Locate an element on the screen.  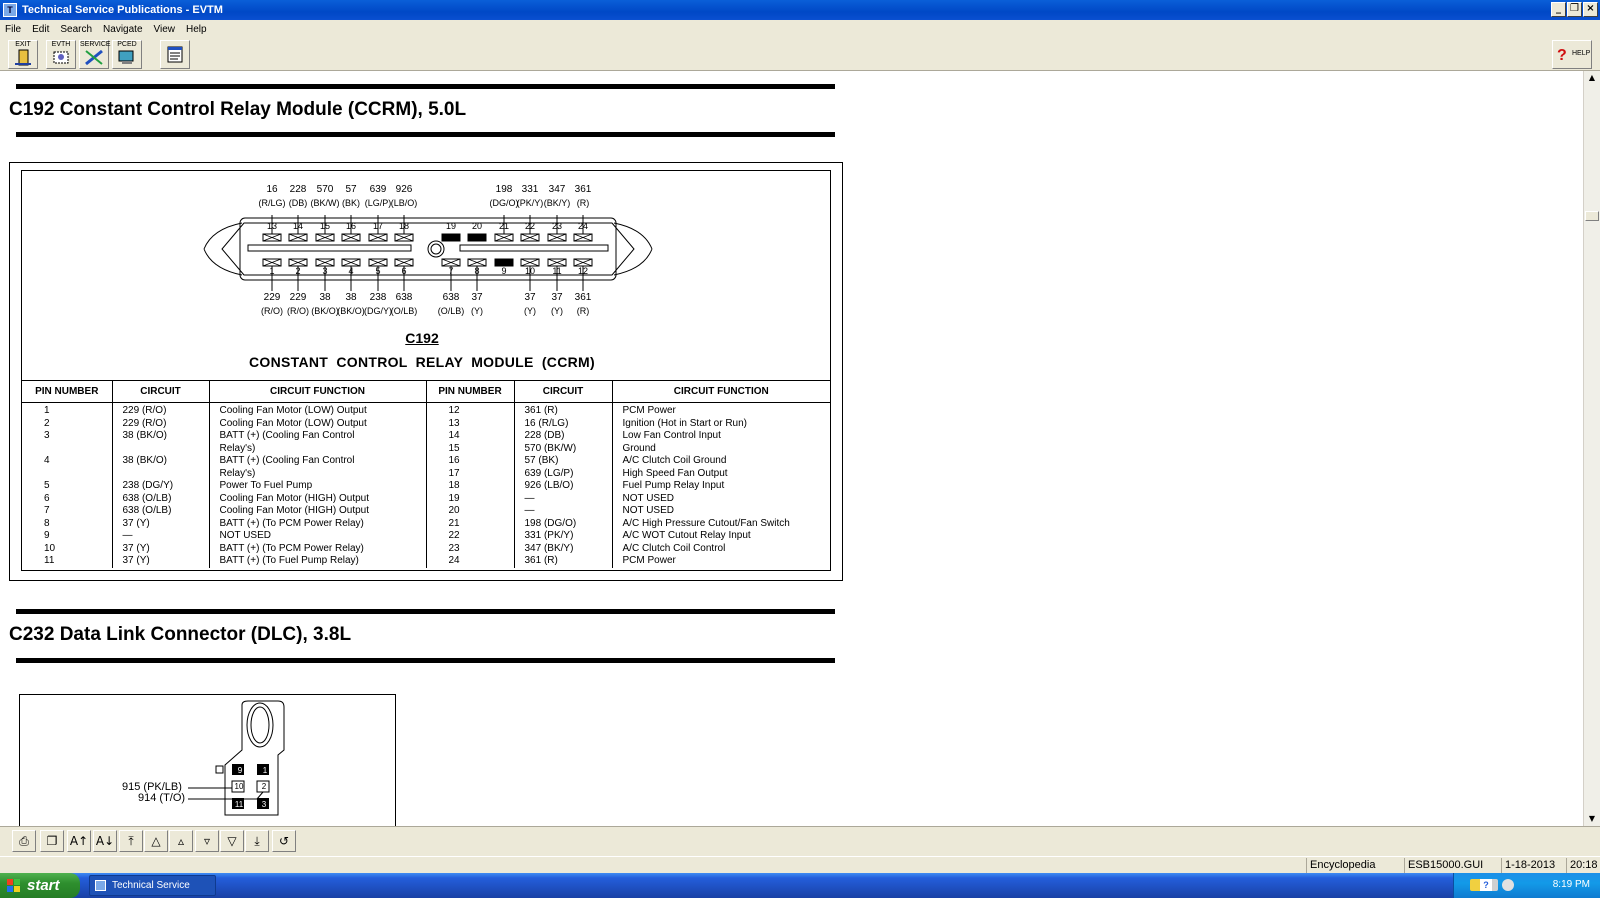
exit-button: EXIT is located at coordinates (23, 54).